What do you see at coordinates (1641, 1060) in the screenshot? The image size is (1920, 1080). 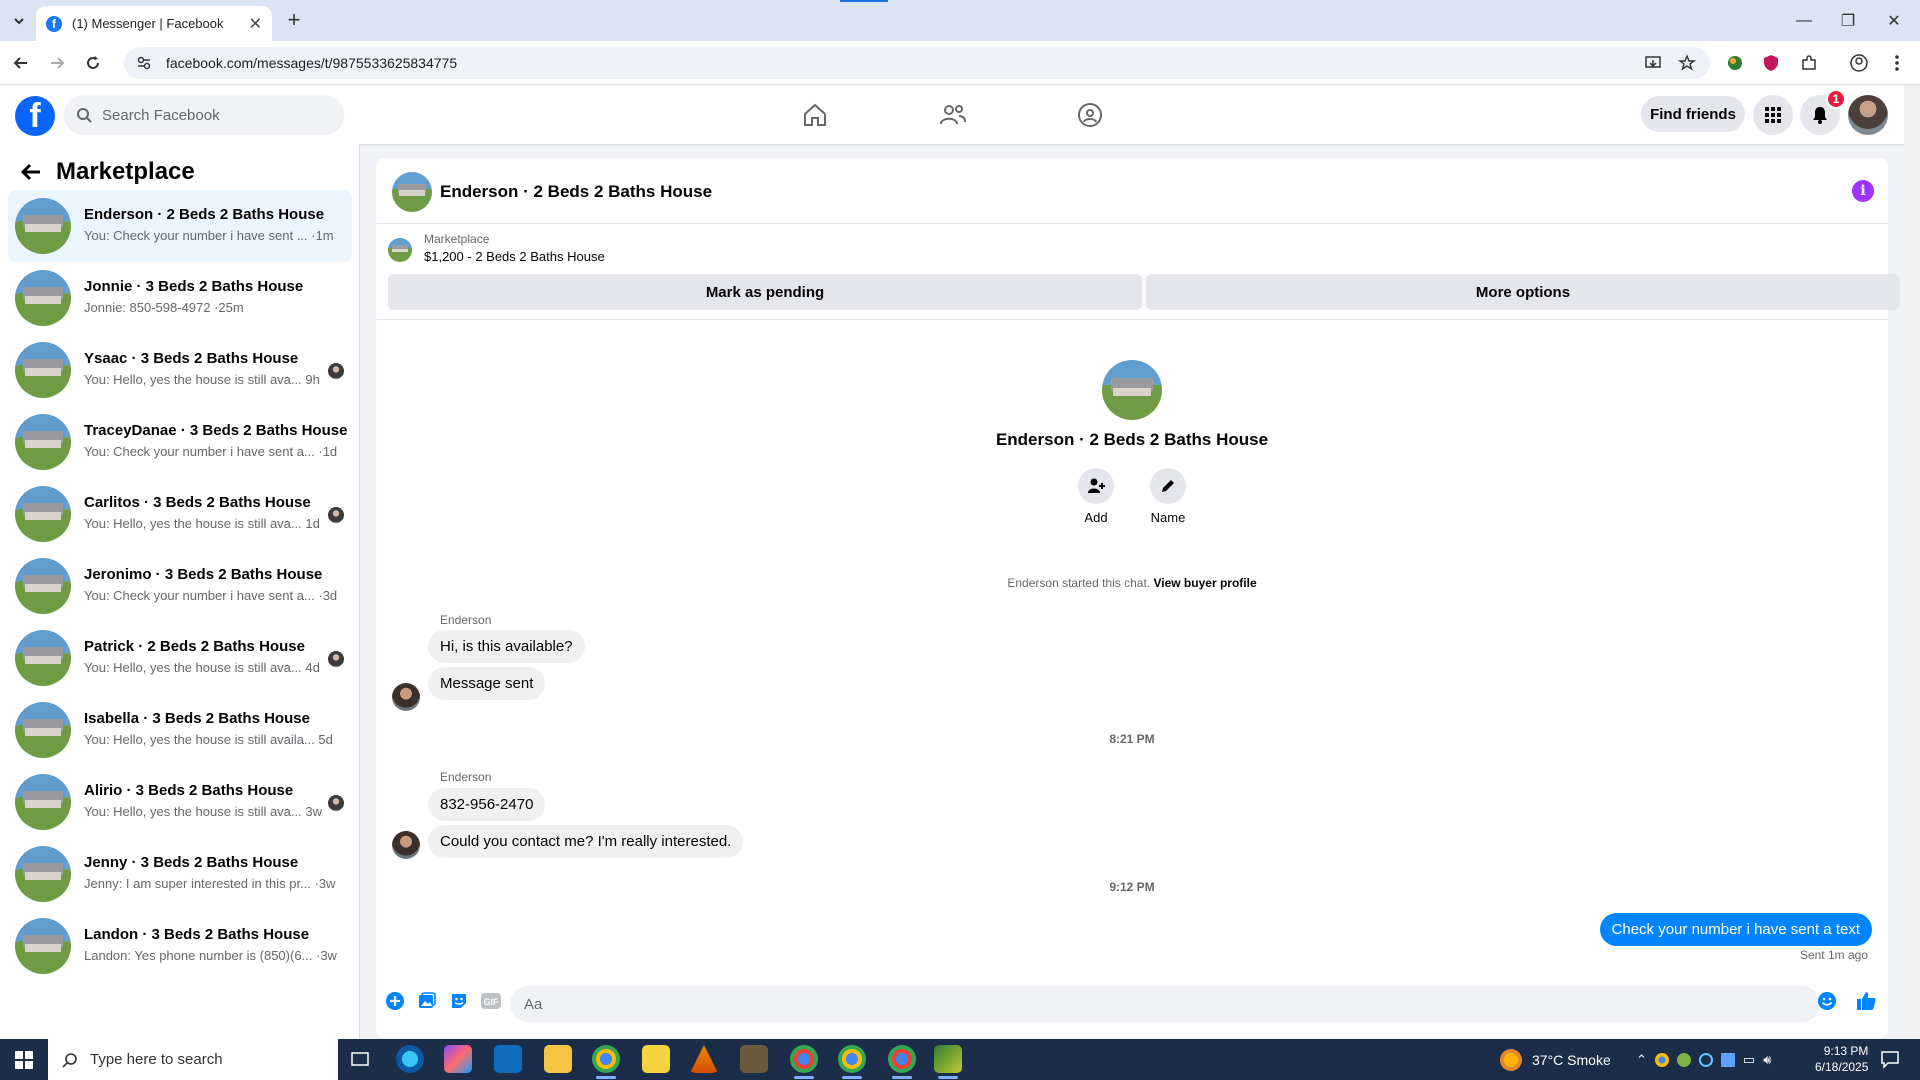 I see `chevron-up-icon: ⌃` at bounding box center [1641, 1060].